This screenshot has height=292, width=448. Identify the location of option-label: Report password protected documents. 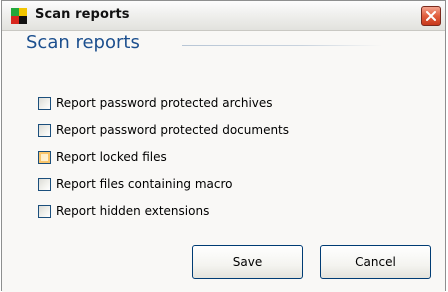
(173, 130).